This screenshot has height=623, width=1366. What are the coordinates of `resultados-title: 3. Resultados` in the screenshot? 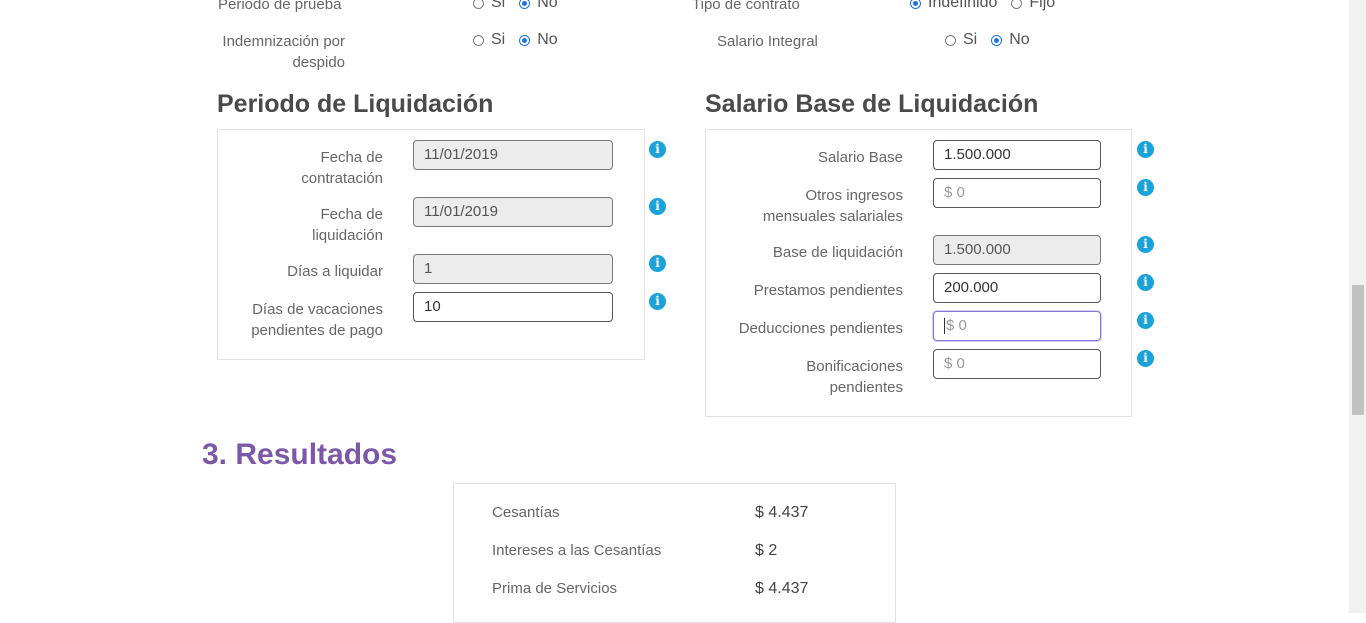 It's located at (300, 454).